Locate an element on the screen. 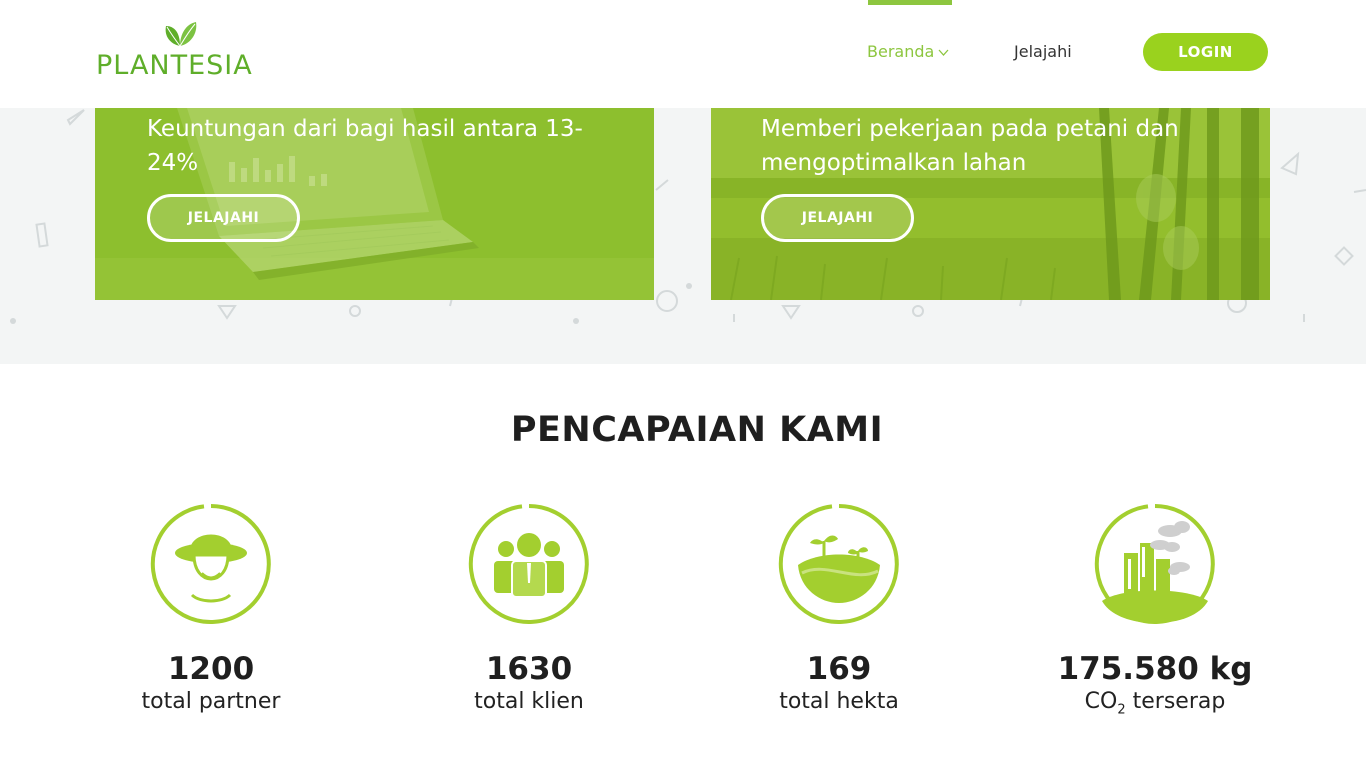 This screenshot has height=768, width=1366. stat-klien: 1630 total klien is located at coordinates (529, 610).